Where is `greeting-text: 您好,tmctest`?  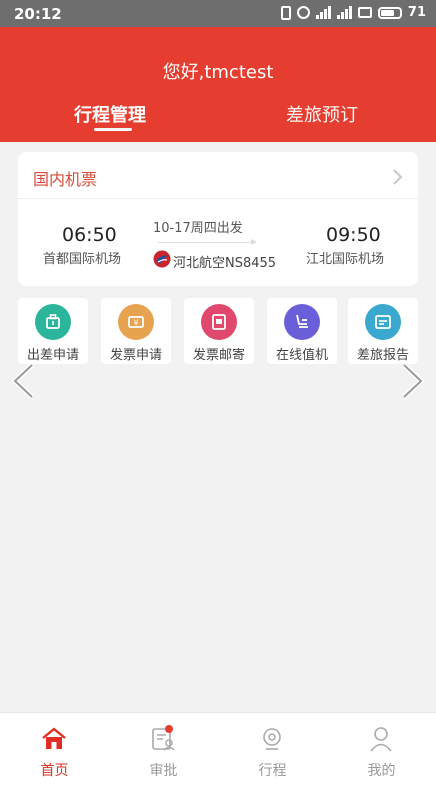
greeting-text: 您好,tmctest is located at coordinates (218, 72).